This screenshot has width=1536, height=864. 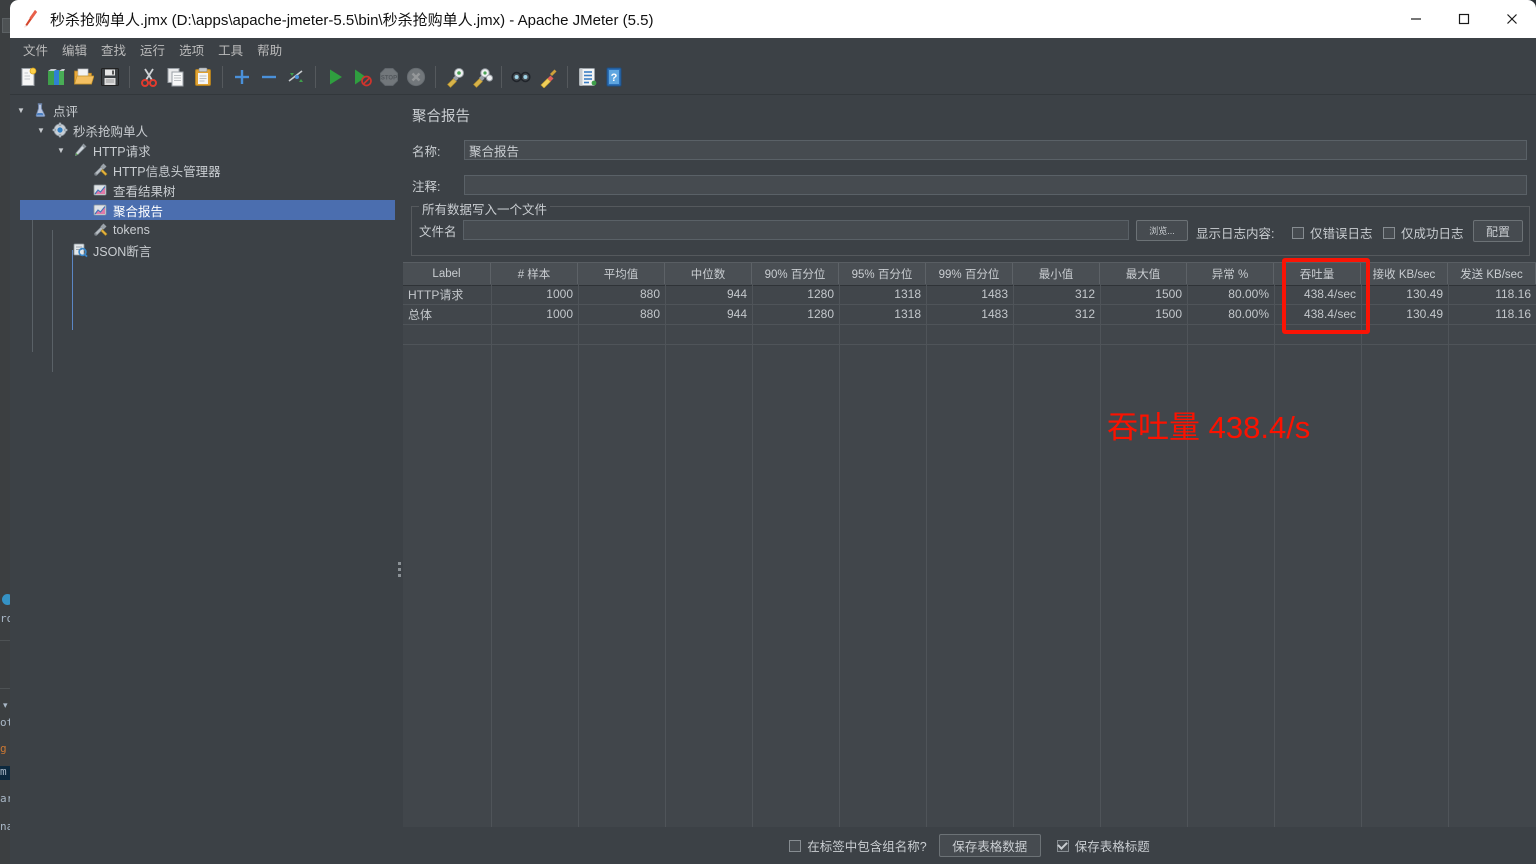 What do you see at coordinates (482, 77) in the screenshot?
I see `clear-all-icon` at bounding box center [482, 77].